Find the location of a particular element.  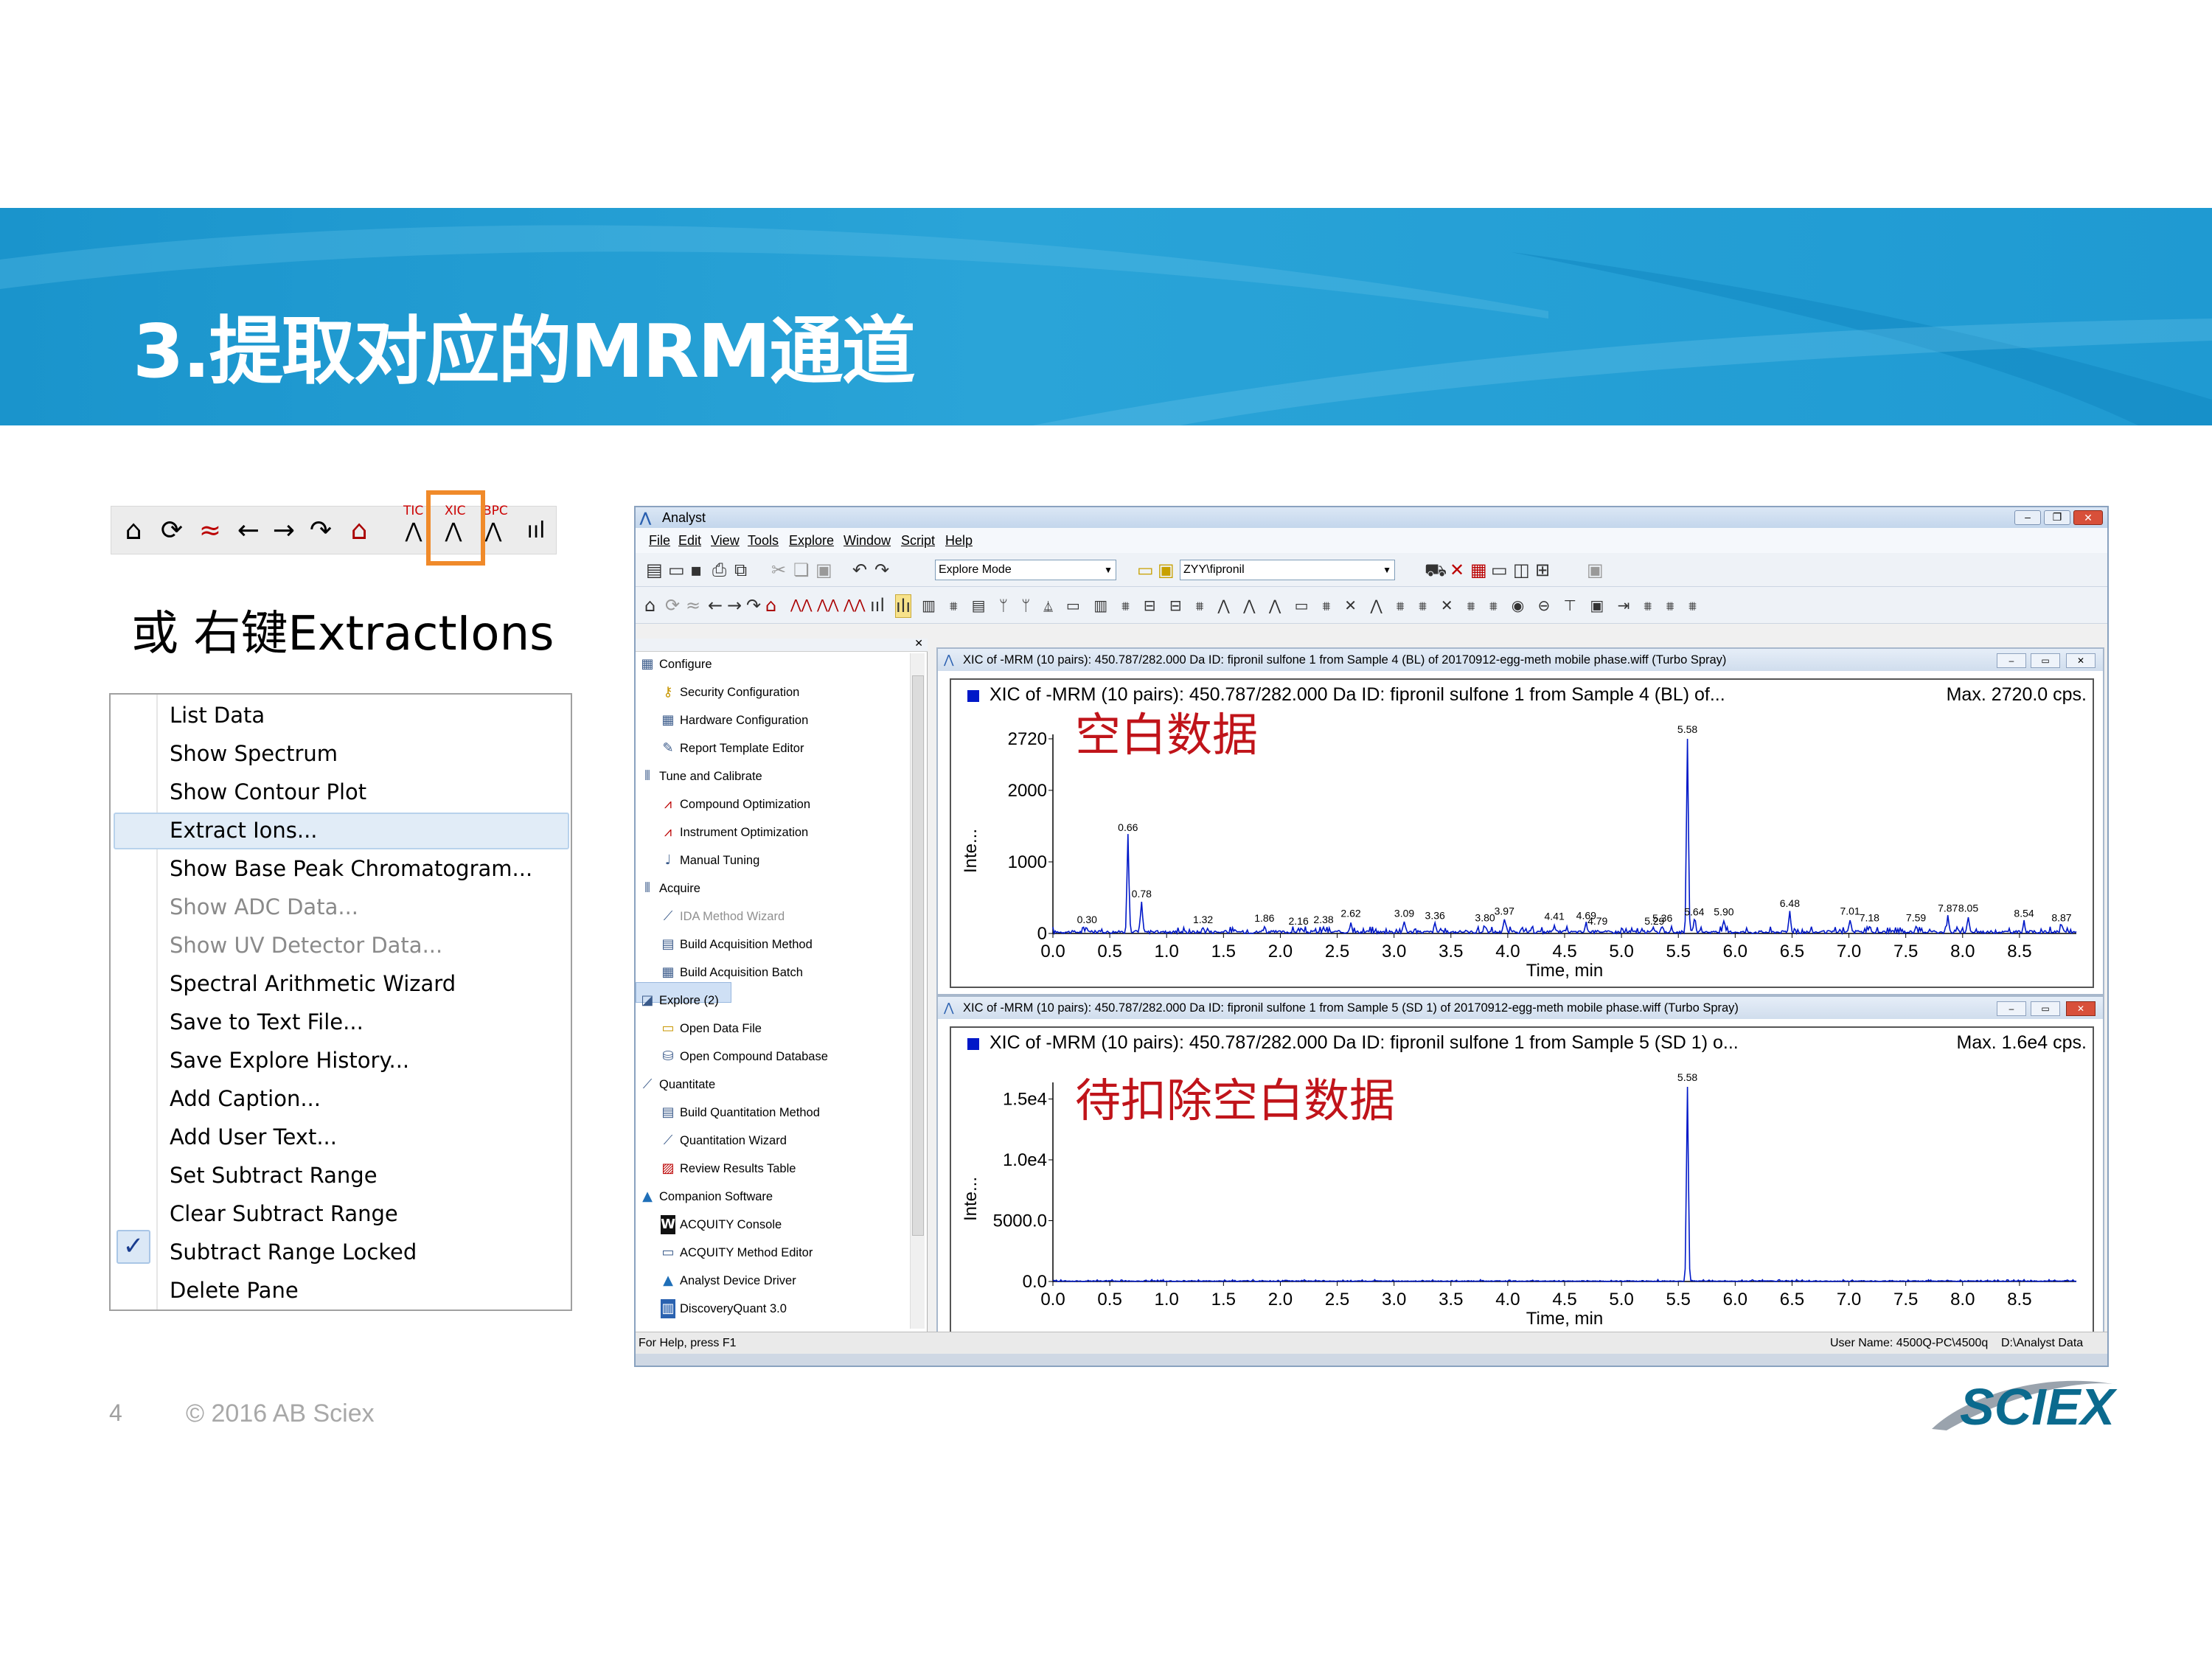

open-icon: ▭ is located at coordinates (676, 570).